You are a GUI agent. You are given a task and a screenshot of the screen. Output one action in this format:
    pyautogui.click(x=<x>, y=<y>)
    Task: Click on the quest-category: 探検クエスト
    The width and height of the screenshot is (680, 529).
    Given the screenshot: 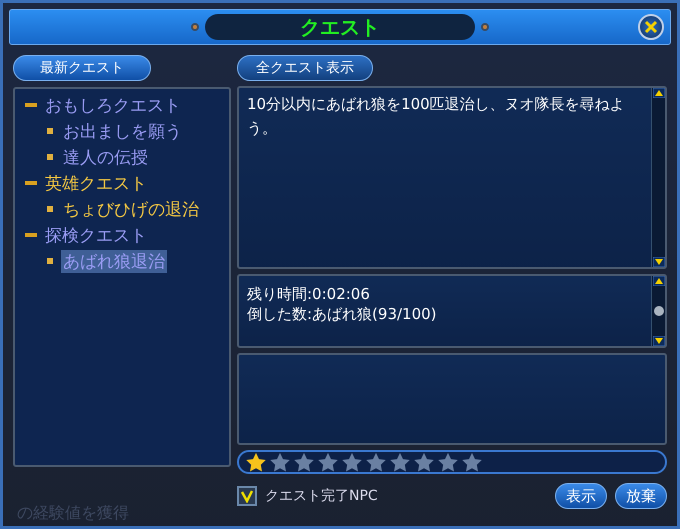 What is the action you would take?
    pyautogui.click(x=96, y=235)
    